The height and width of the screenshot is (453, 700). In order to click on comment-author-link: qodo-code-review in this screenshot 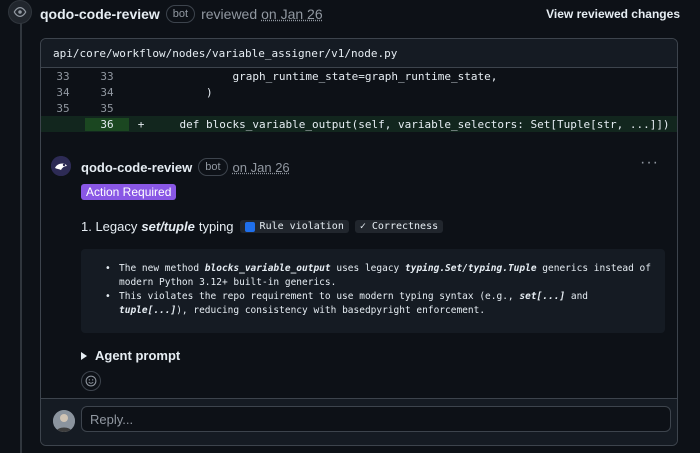, I will do `click(136, 167)`.